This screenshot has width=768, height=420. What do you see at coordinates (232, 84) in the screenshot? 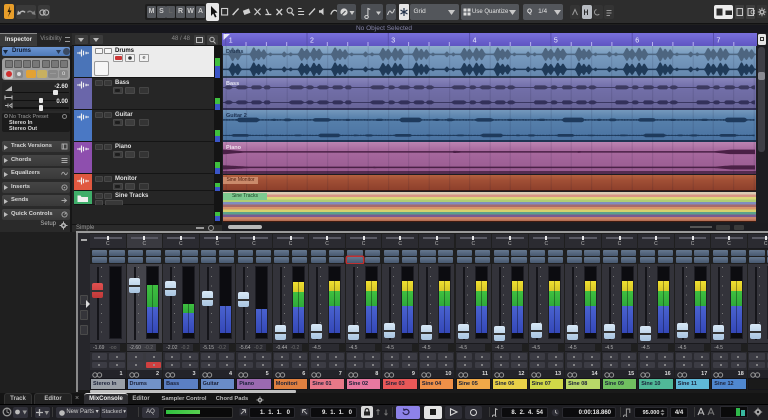
I see `svg-text: Bass` at bounding box center [232, 84].